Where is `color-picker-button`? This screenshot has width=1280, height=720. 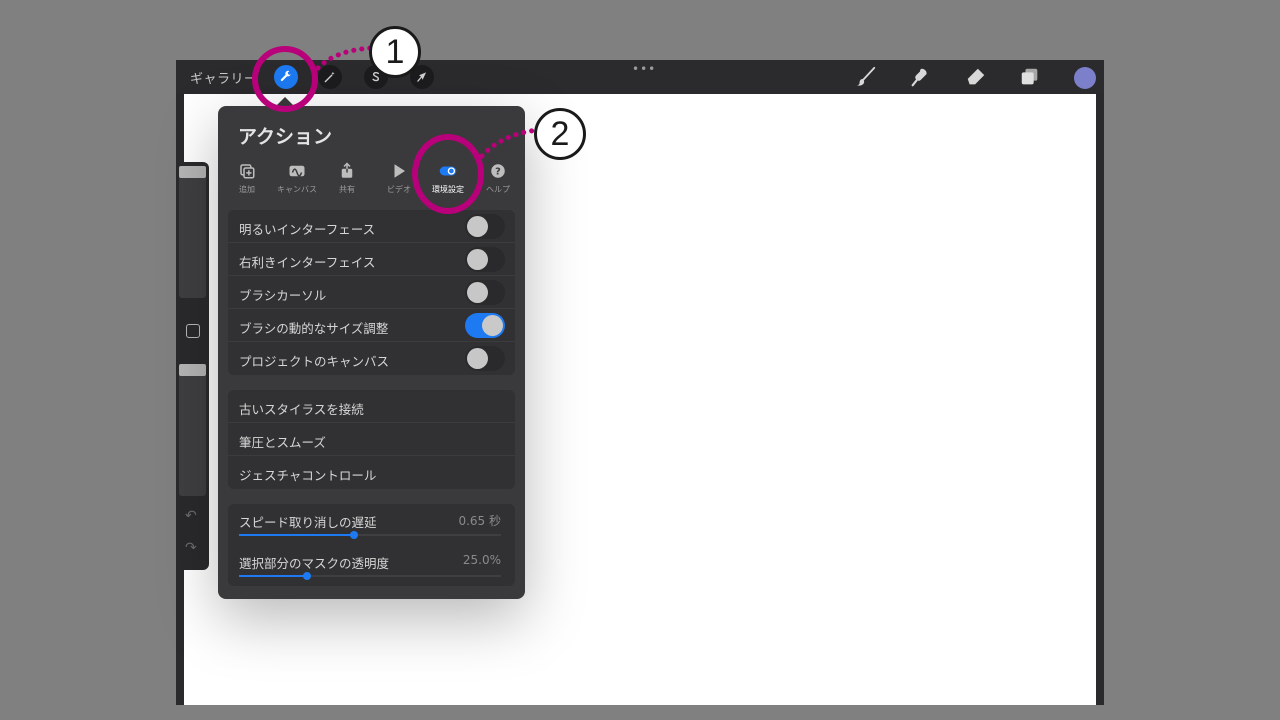
color-picker-button is located at coordinates (1085, 78).